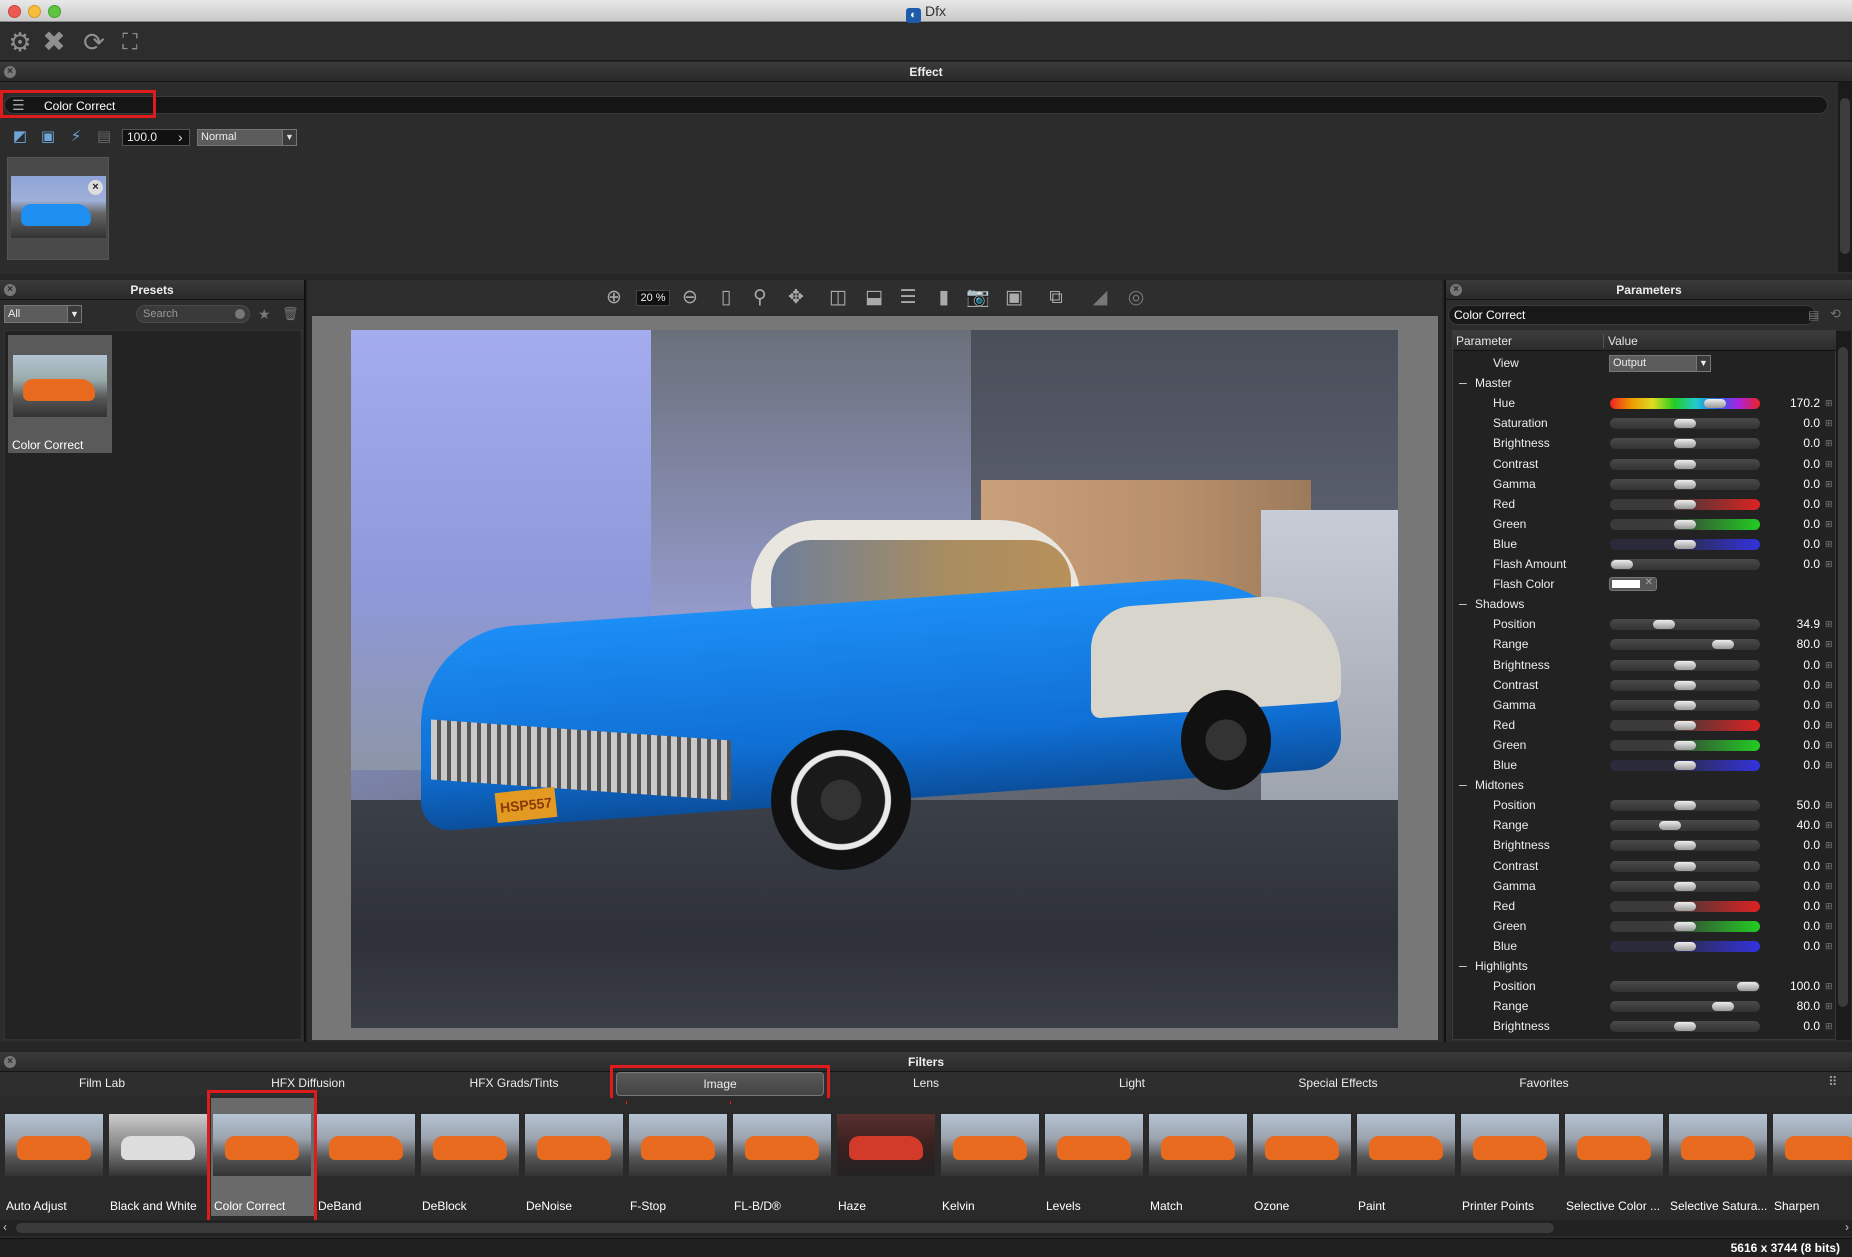  I want to click on close-icon: ✖, so click(54, 42).